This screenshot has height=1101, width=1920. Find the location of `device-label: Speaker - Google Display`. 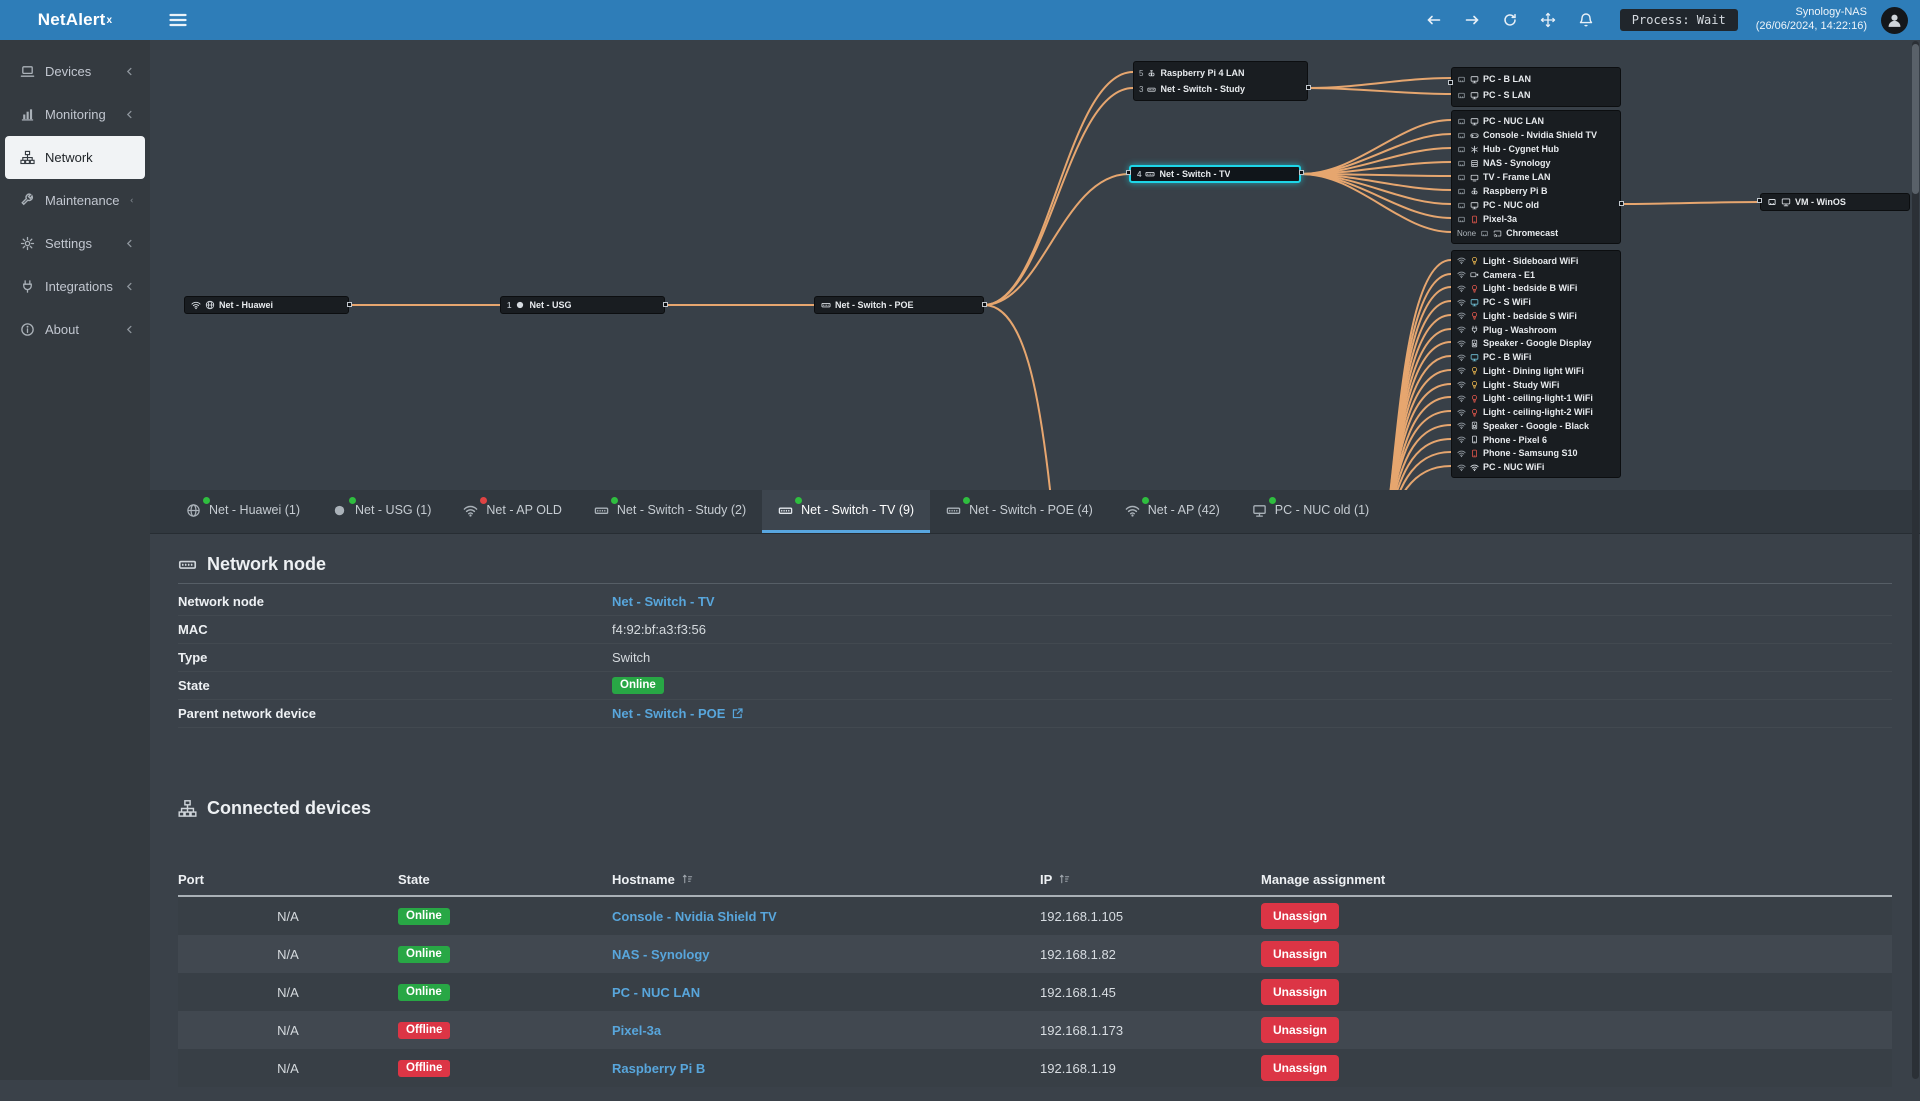

device-label: Speaker - Google Display is located at coordinates (1537, 343).